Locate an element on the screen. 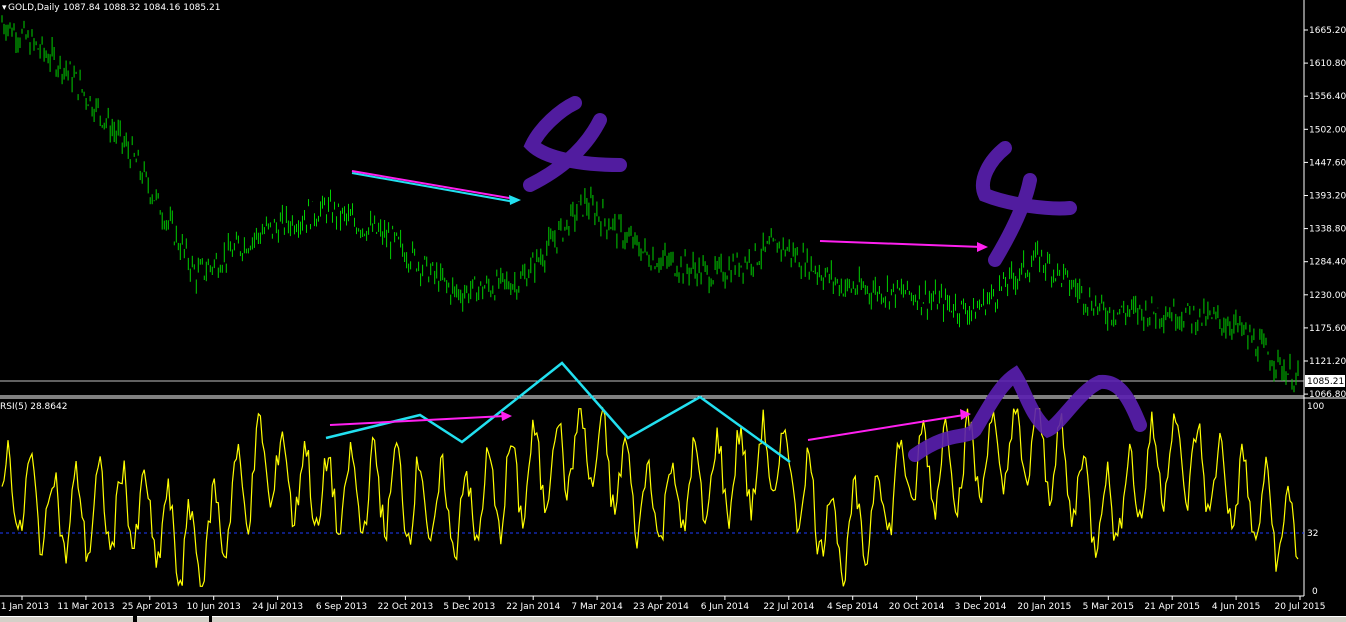 This screenshot has width=1346, height=622. bottom-tab-strip is located at coordinates (673, 619).